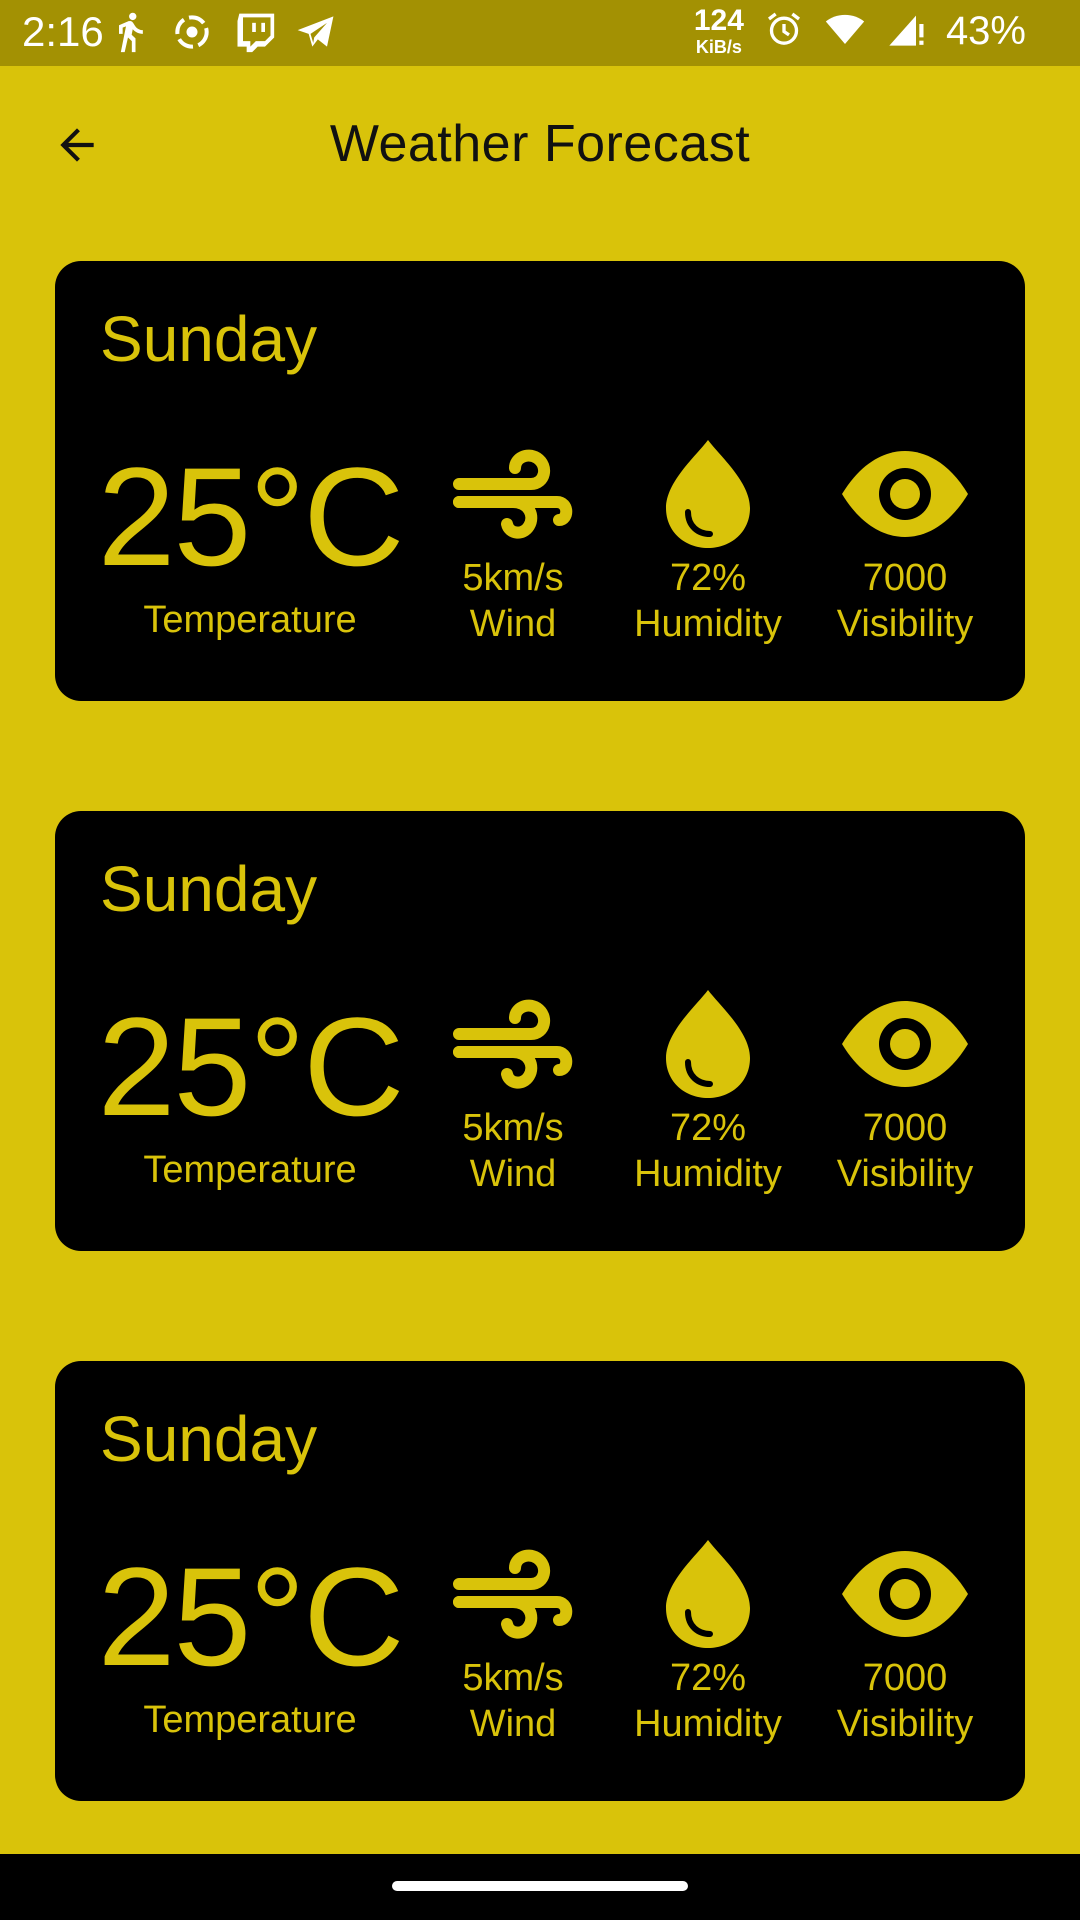 Image resolution: width=1080 pixels, height=1920 pixels. I want to click on battery-percent: 43%, so click(985, 30).